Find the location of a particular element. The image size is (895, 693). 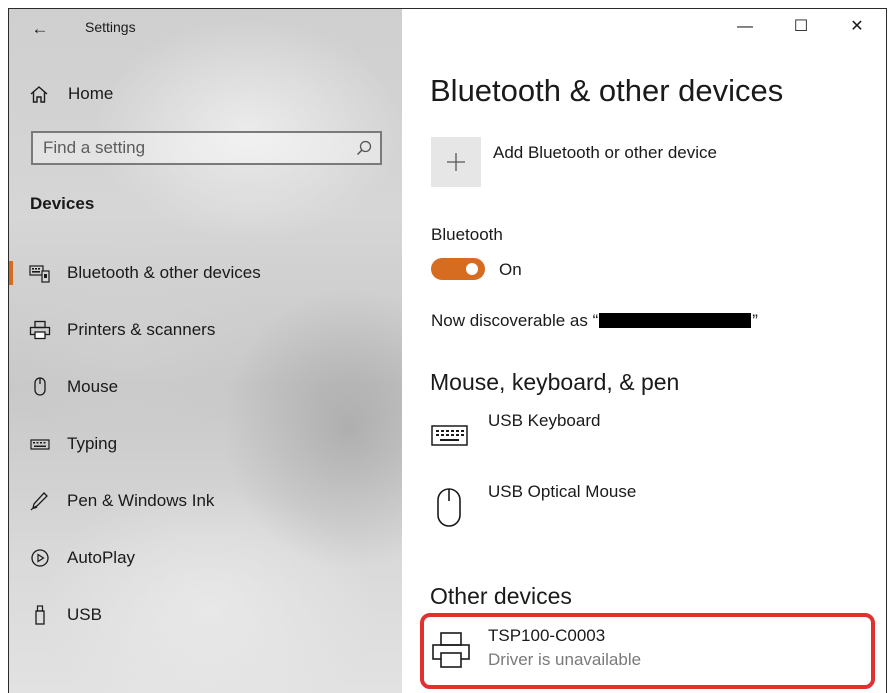

nav-item-usb: USB is located at coordinates (205, 615).